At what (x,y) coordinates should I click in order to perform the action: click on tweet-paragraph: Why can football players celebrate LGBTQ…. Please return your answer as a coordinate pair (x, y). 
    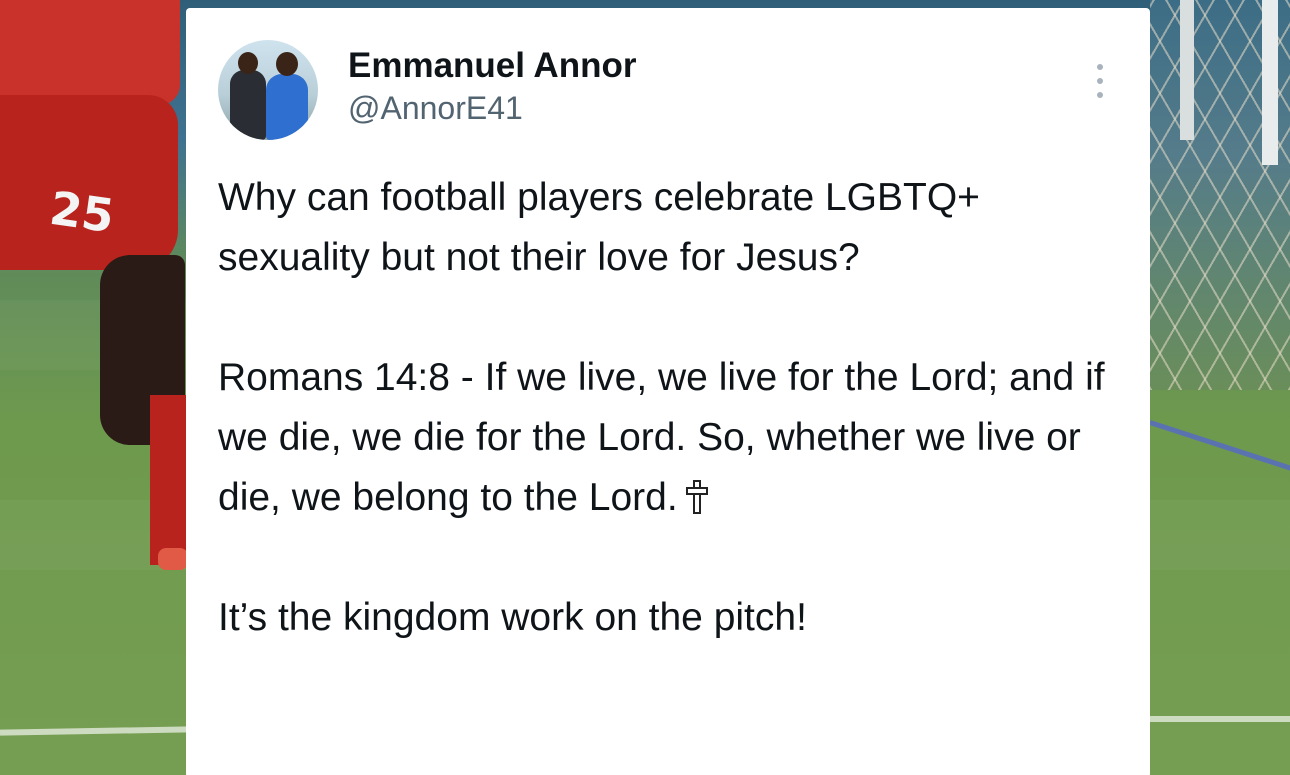
    Looking at the image, I should click on (604, 227).